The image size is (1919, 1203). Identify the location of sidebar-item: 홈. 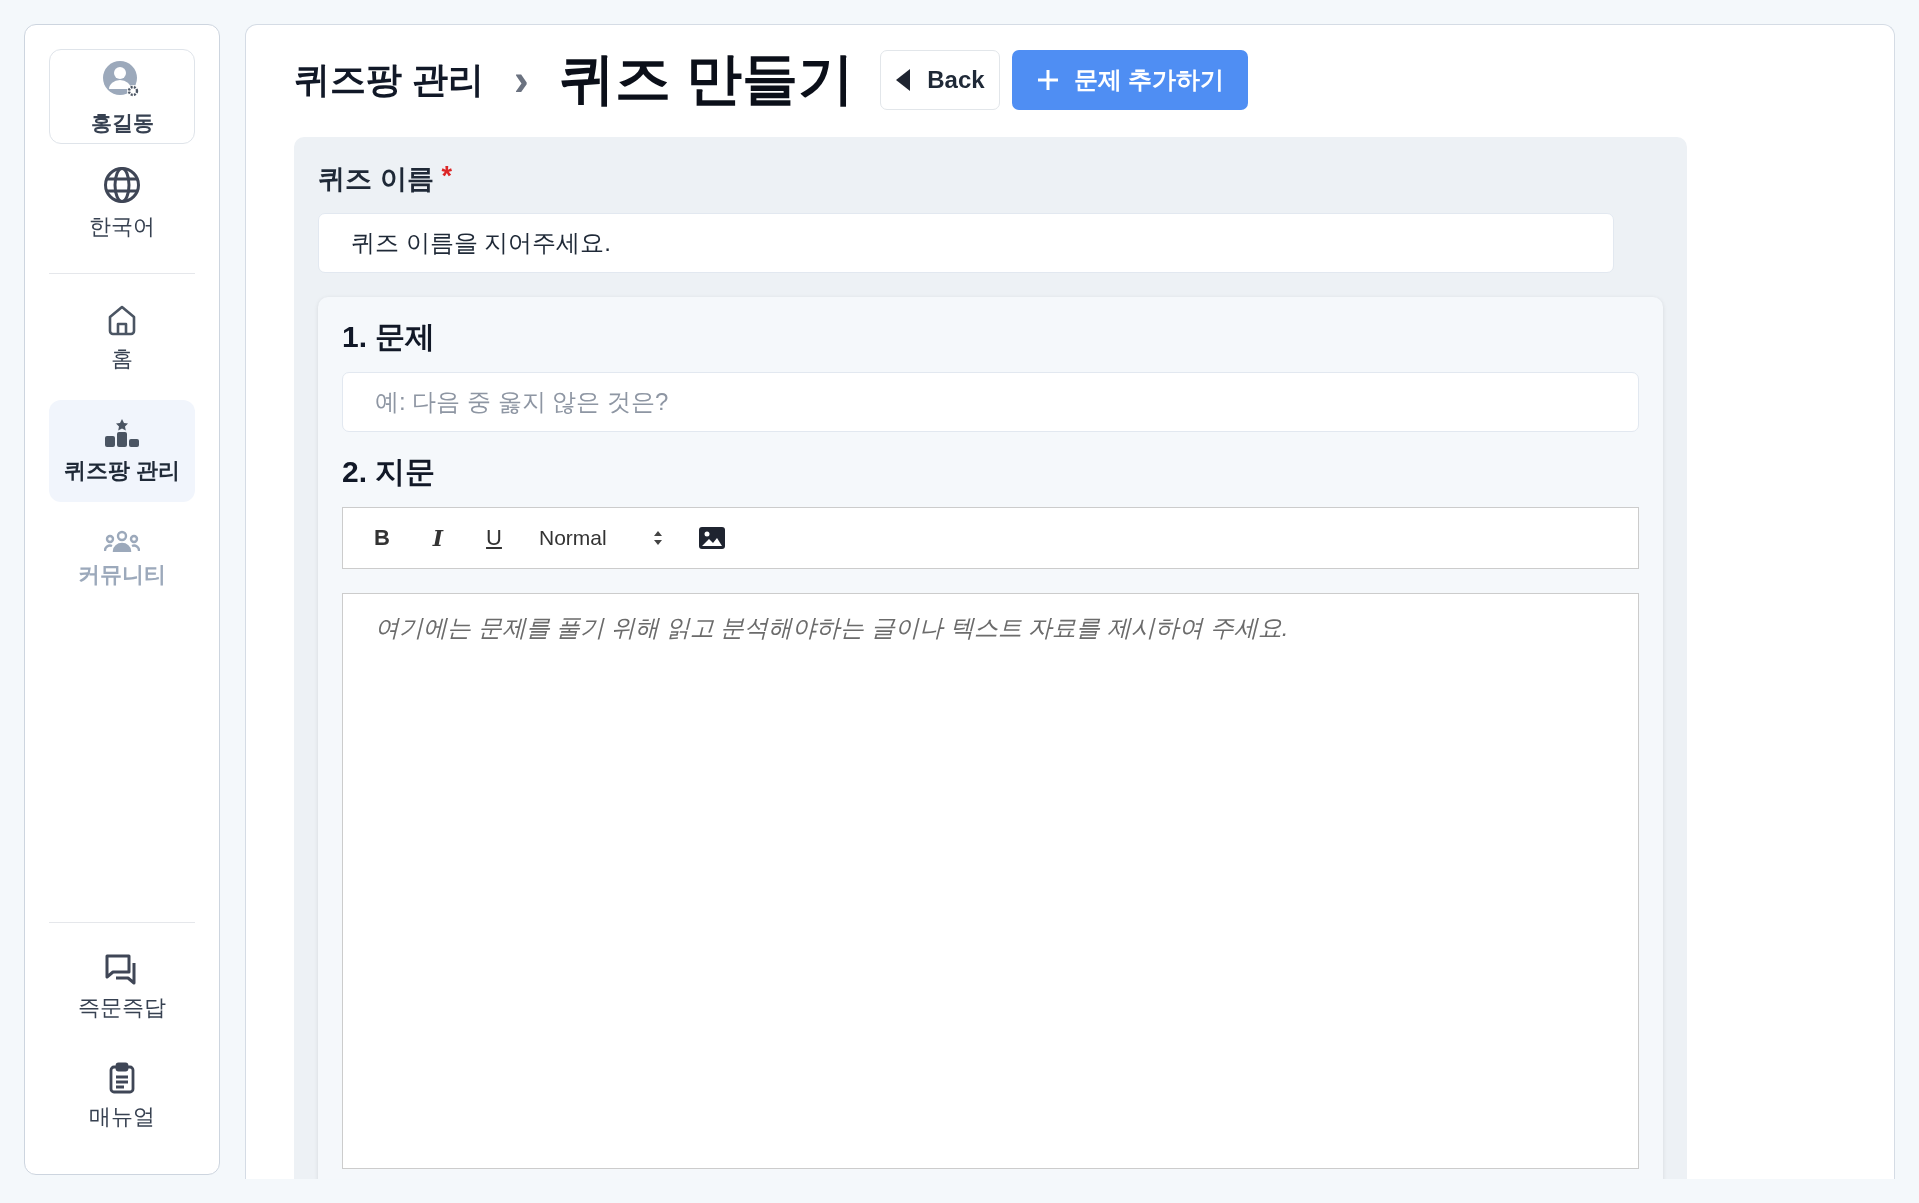
(122, 337).